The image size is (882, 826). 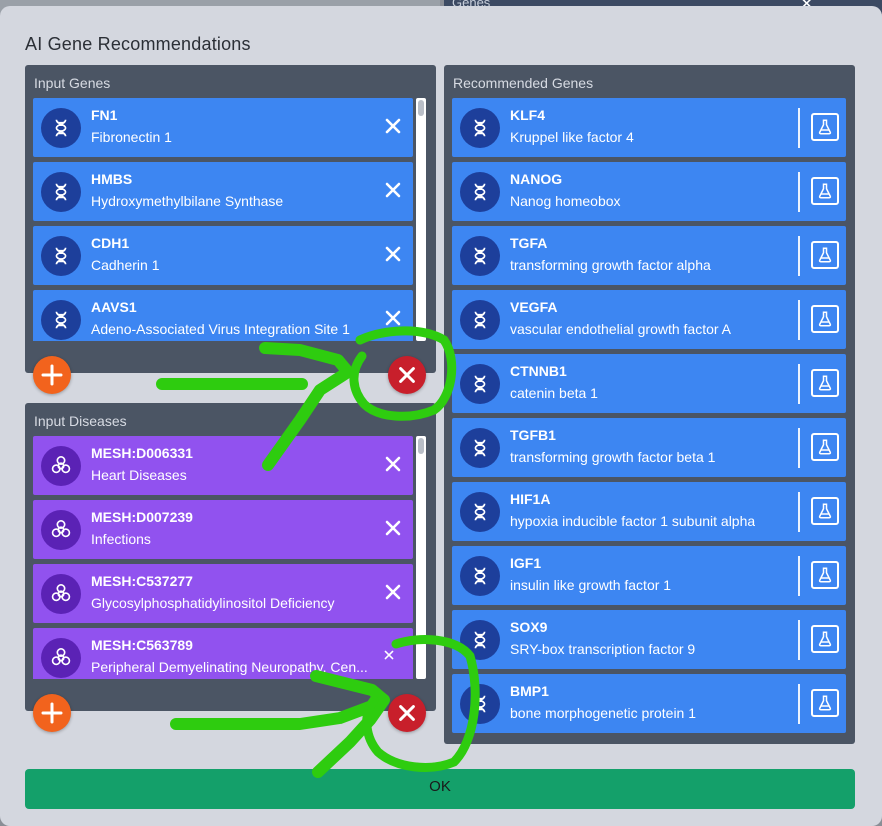 I want to click on x-circle-icon, so click(x=407, y=375).